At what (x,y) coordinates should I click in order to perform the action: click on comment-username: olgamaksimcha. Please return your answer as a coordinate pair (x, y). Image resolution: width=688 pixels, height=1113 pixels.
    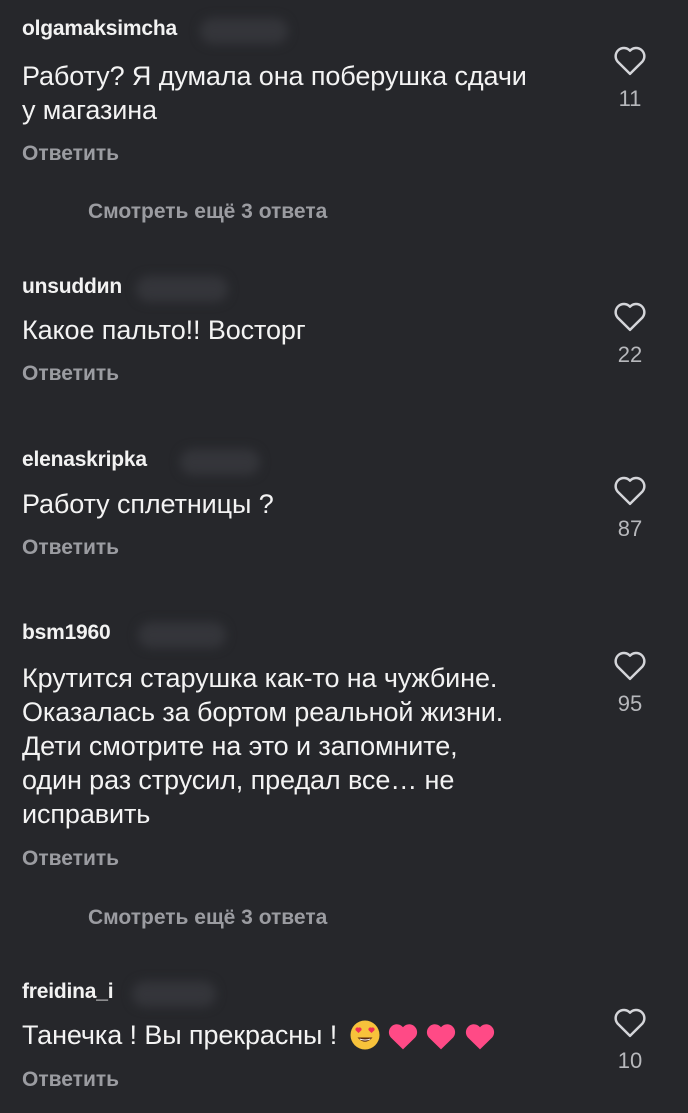
    Looking at the image, I should click on (99, 29).